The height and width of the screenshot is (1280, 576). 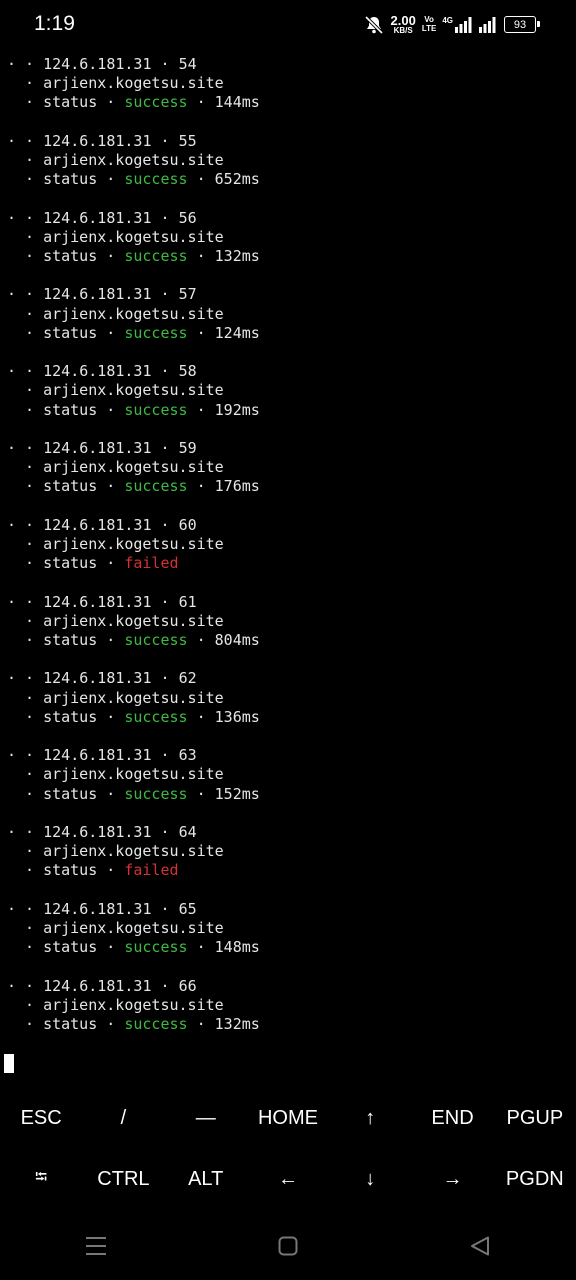 I want to click on ping-status-line: · status · success · 124ms, so click(x=142, y=332).